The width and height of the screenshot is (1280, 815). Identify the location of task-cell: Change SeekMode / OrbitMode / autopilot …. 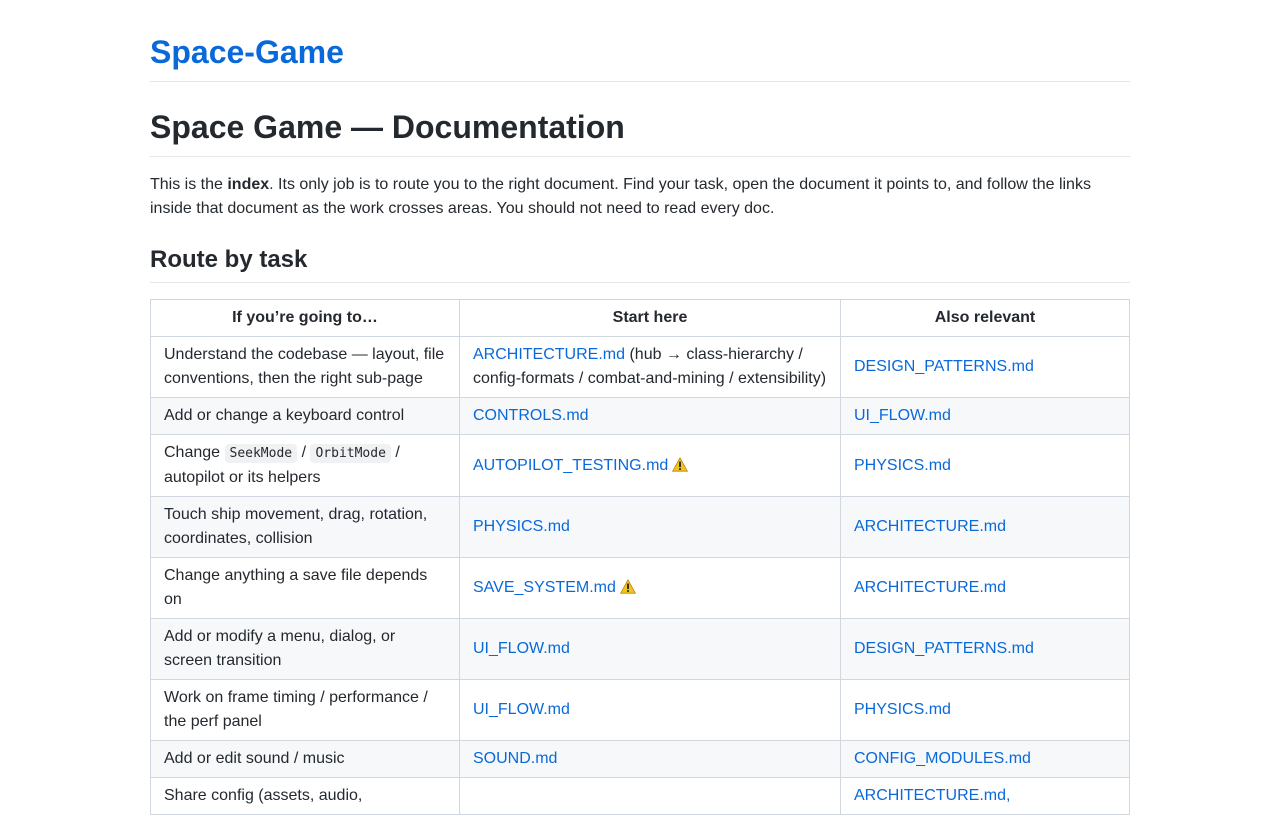
(305, 465).